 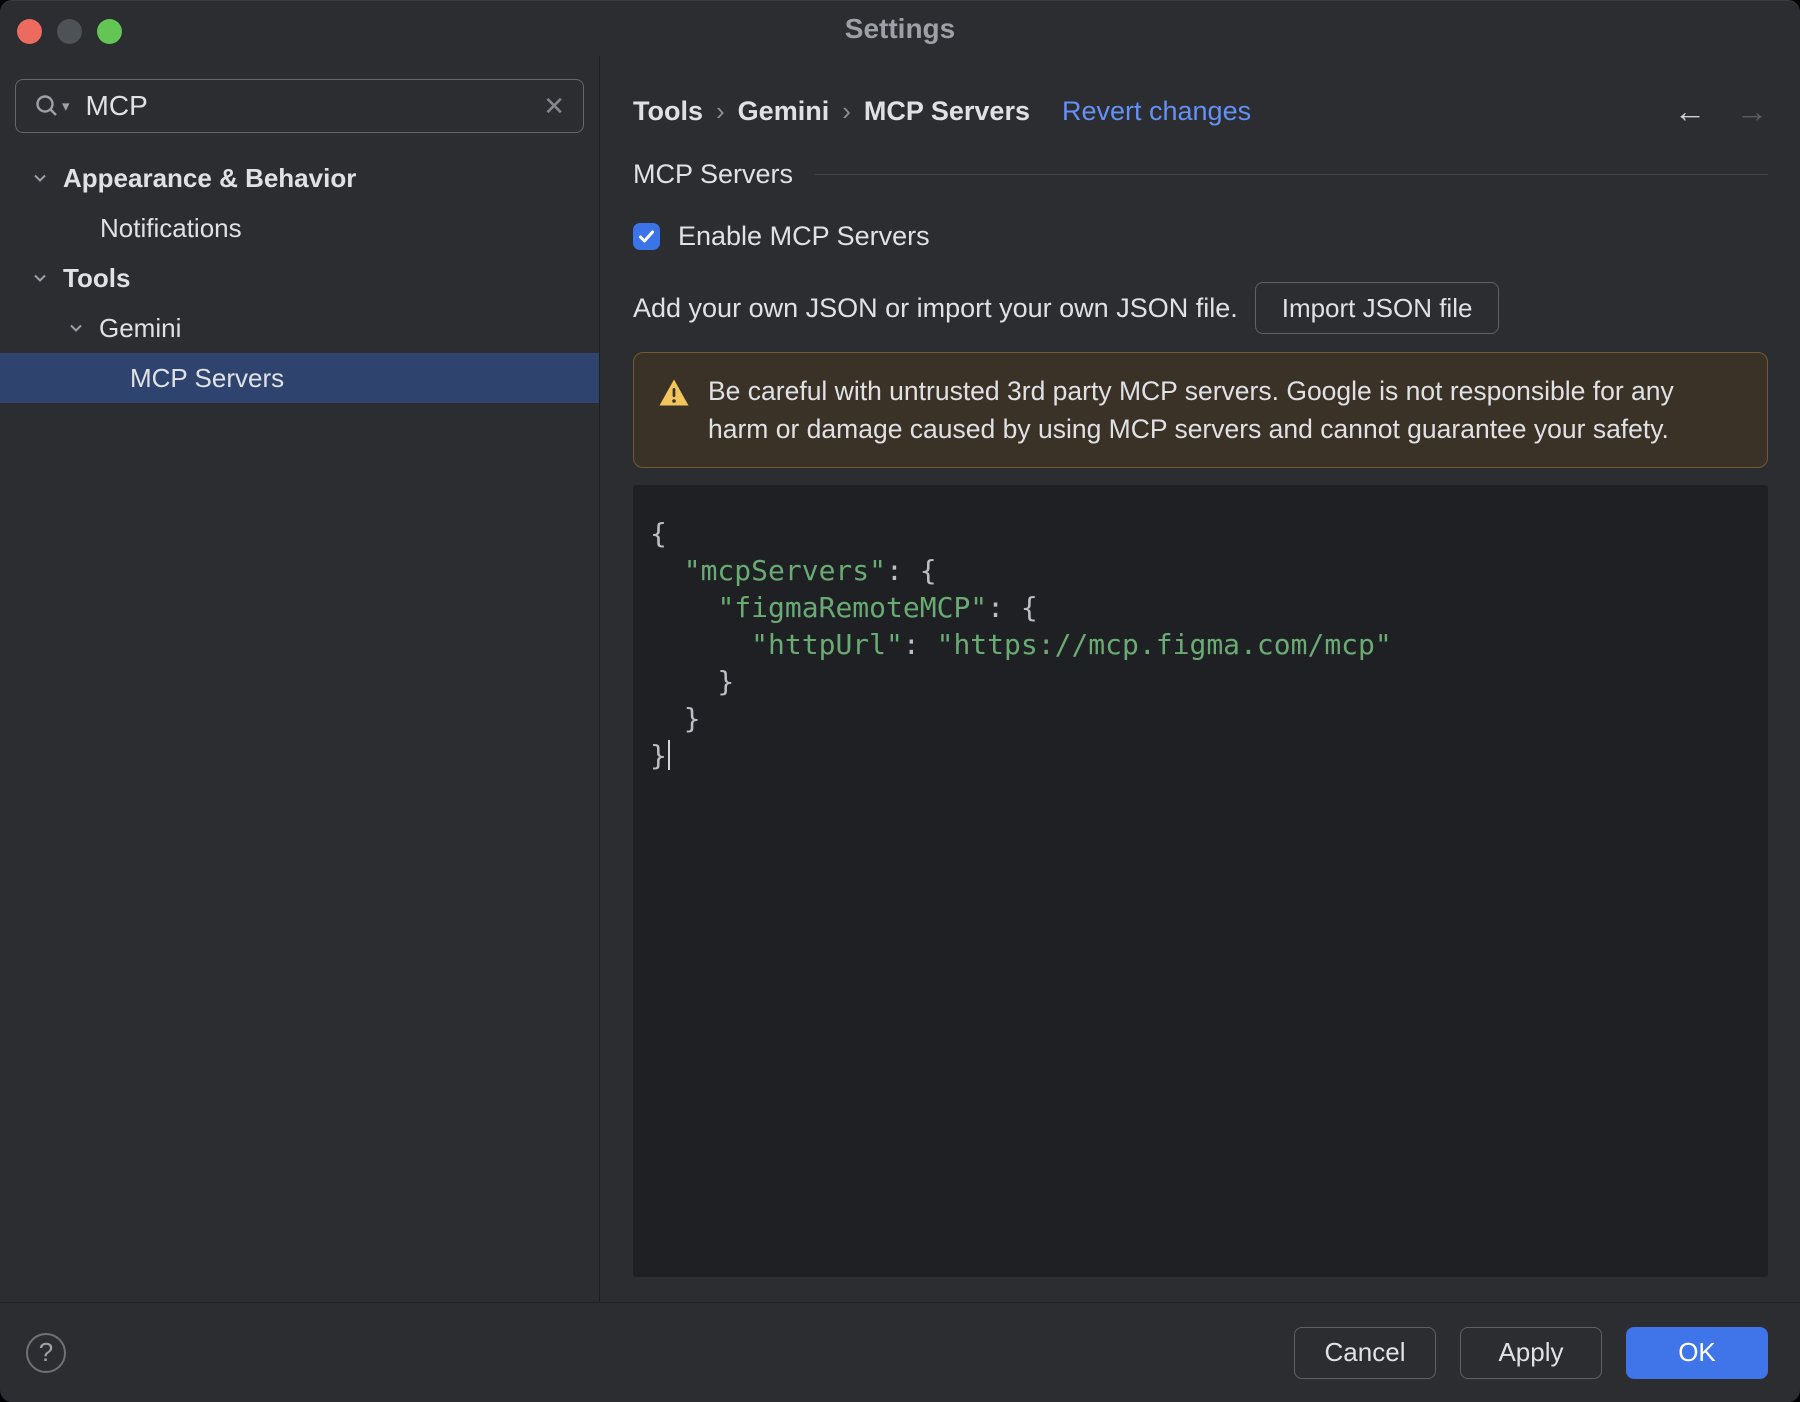 I want to click on title-bar: Settings, so click(x=900, y=28).